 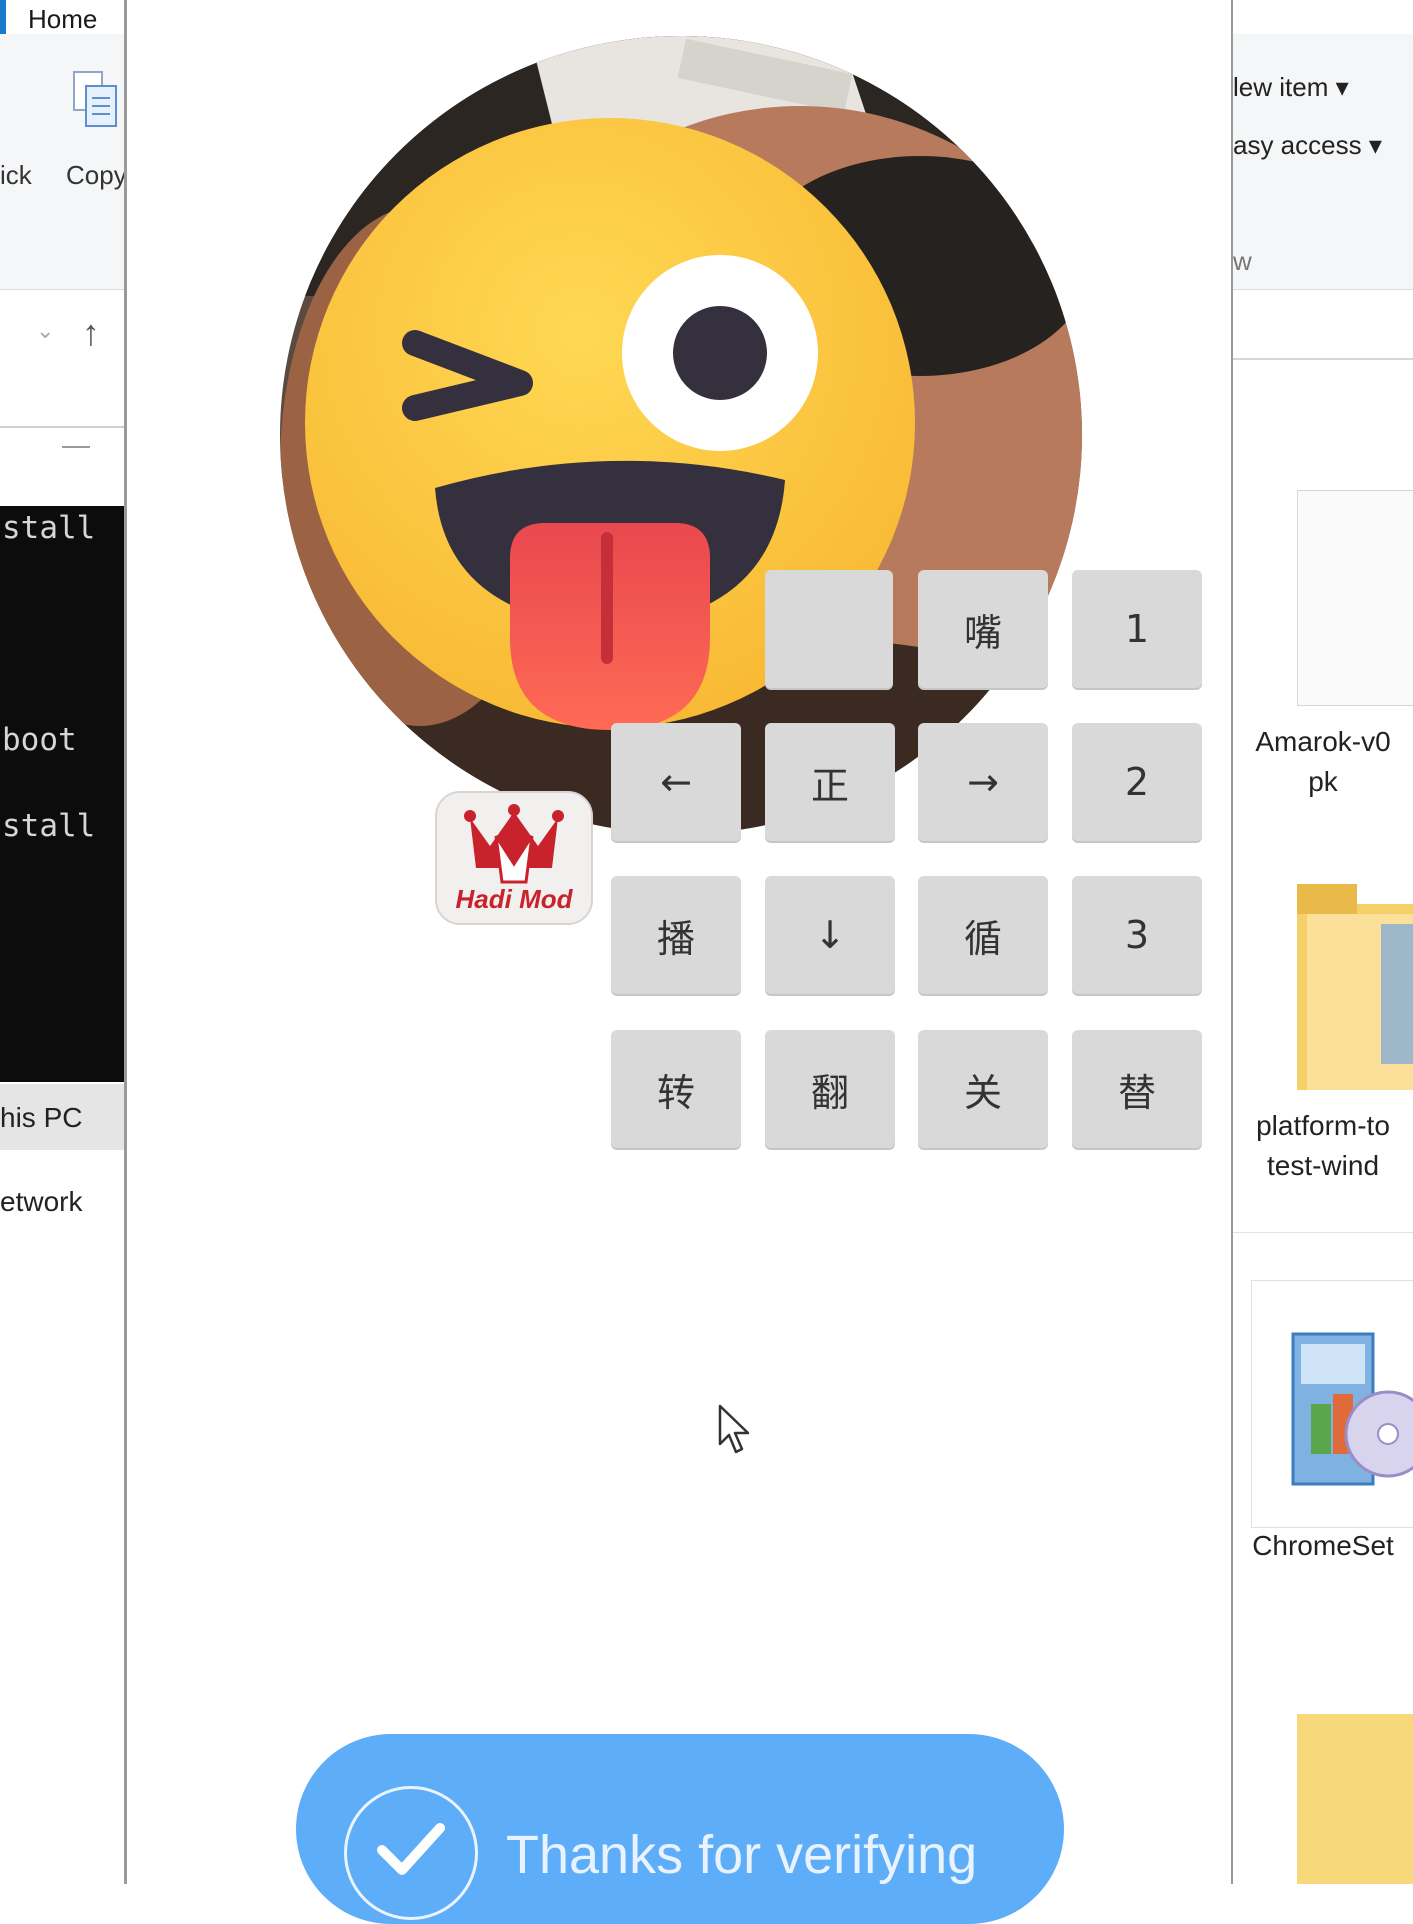 I want to click on checkmark-icon, so click(x=411, y=1849).